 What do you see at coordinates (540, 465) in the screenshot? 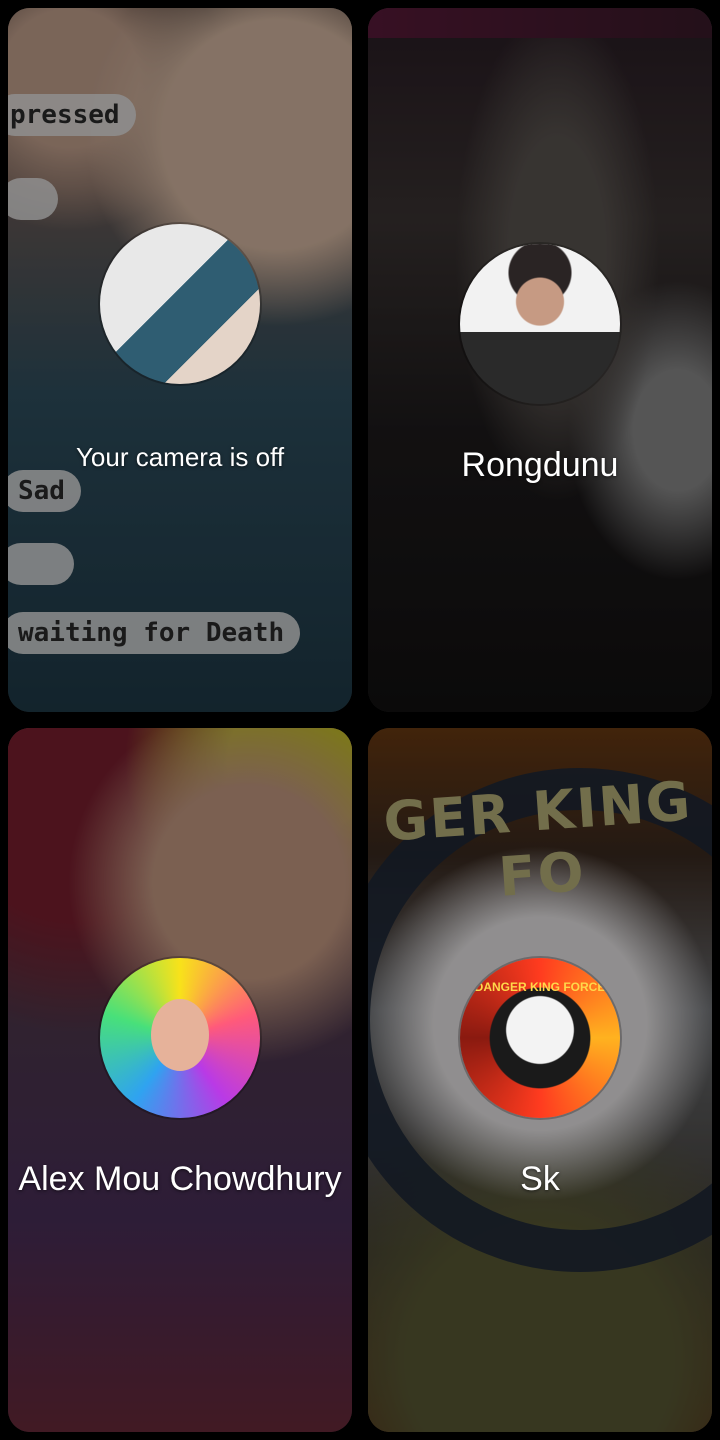
I see `participant-name: Rongdunu` at bounding box center [540, 465].